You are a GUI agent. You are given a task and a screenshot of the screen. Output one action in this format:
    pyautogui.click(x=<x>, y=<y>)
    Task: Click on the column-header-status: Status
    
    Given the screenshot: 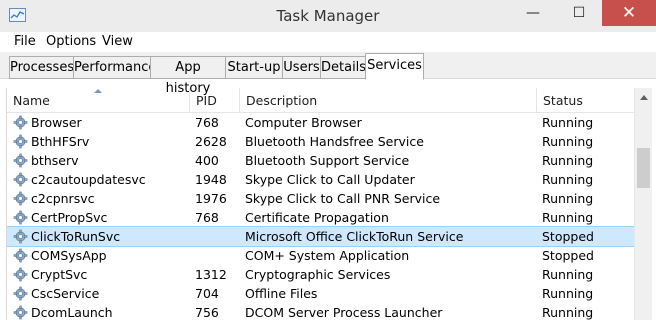 What is the action you would take?
    pyautogui.click(x=585, y=100)
    